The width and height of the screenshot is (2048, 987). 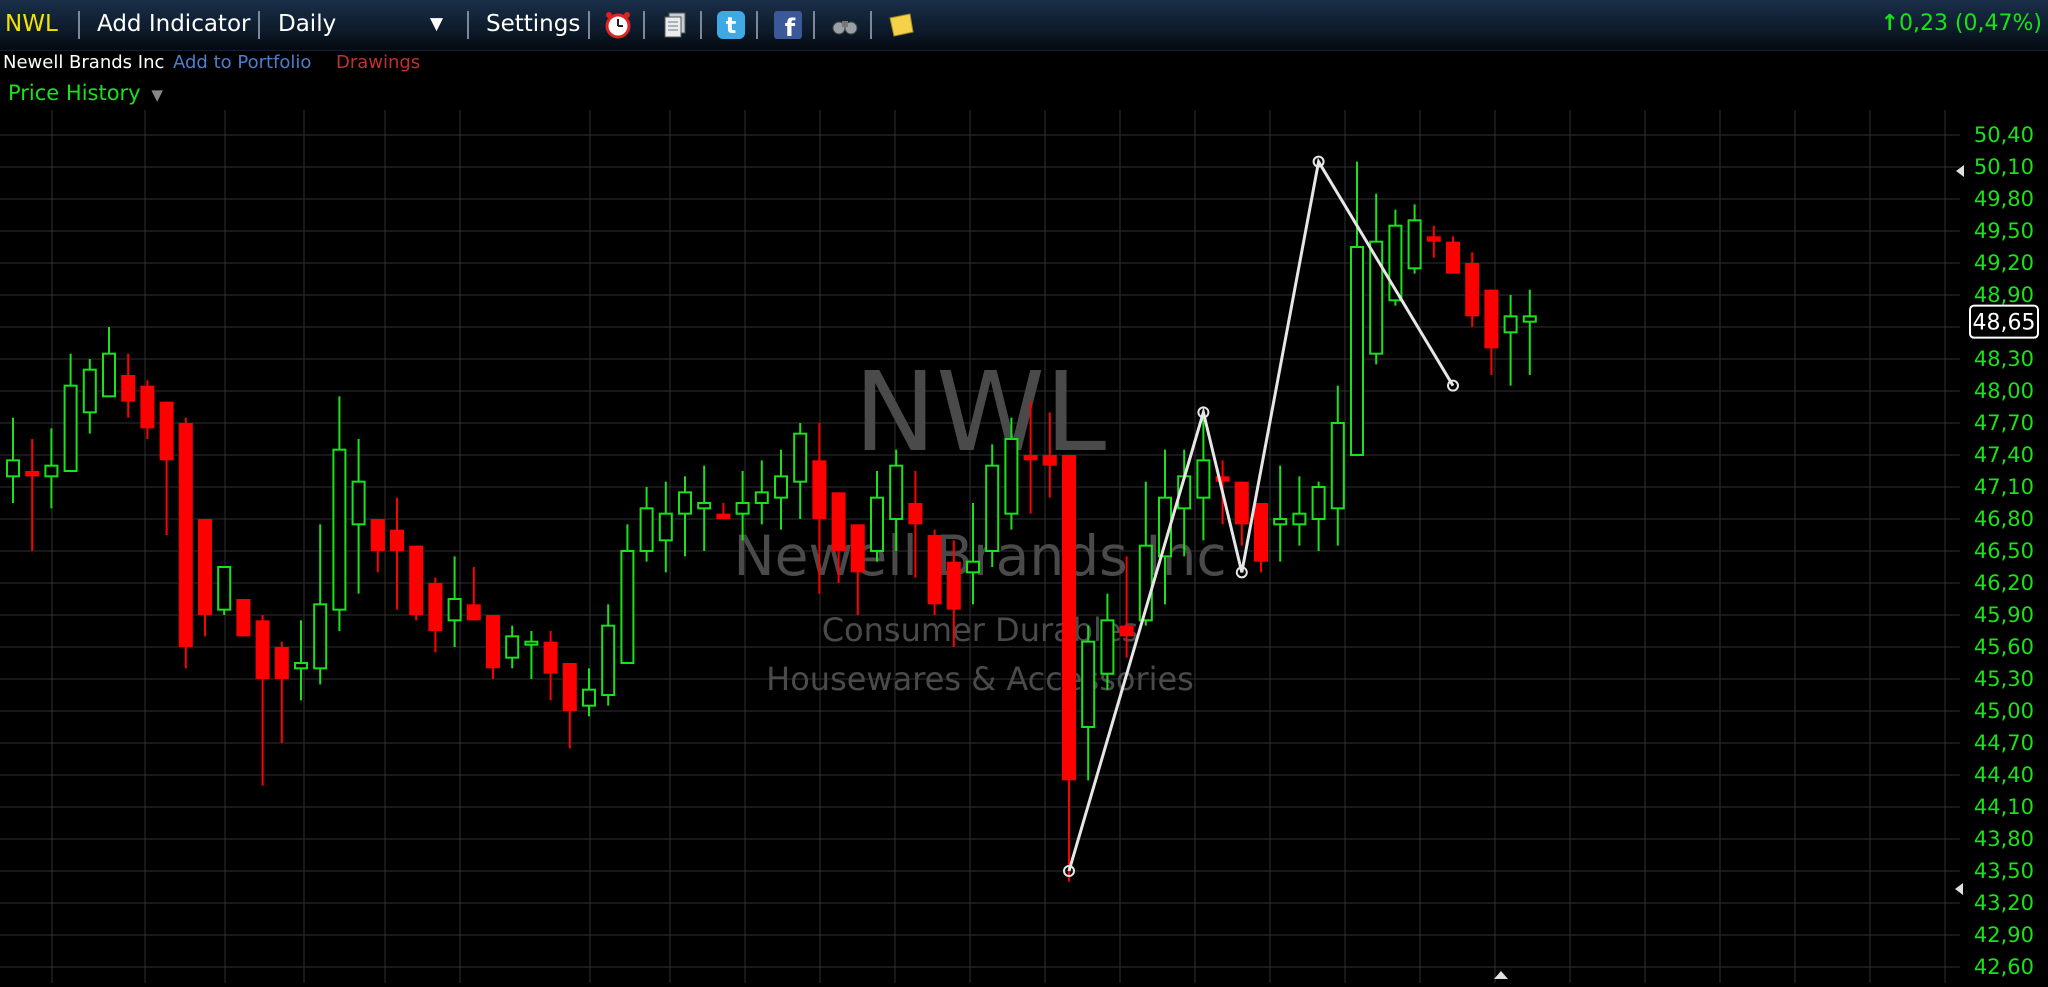 I want to click on company-name: Newell Brands Inc, so click(x=84, y=62).